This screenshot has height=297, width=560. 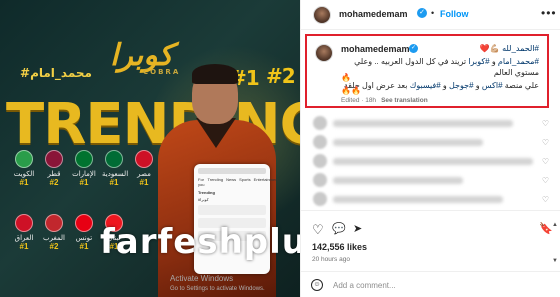 I want to click on country-name: مصر, so click(x=144, y=174).